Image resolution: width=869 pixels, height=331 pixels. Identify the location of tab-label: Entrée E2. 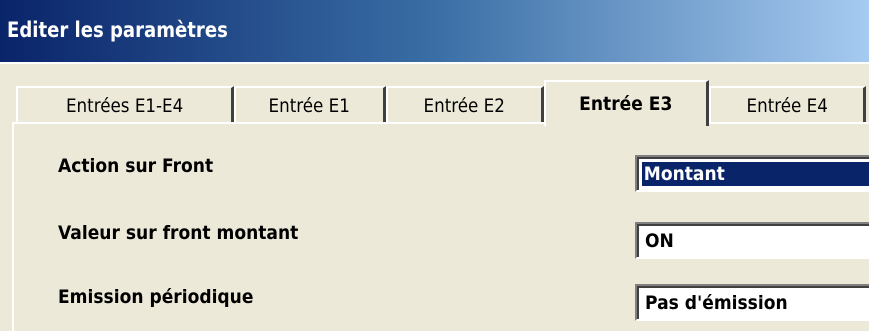
(464, 106).